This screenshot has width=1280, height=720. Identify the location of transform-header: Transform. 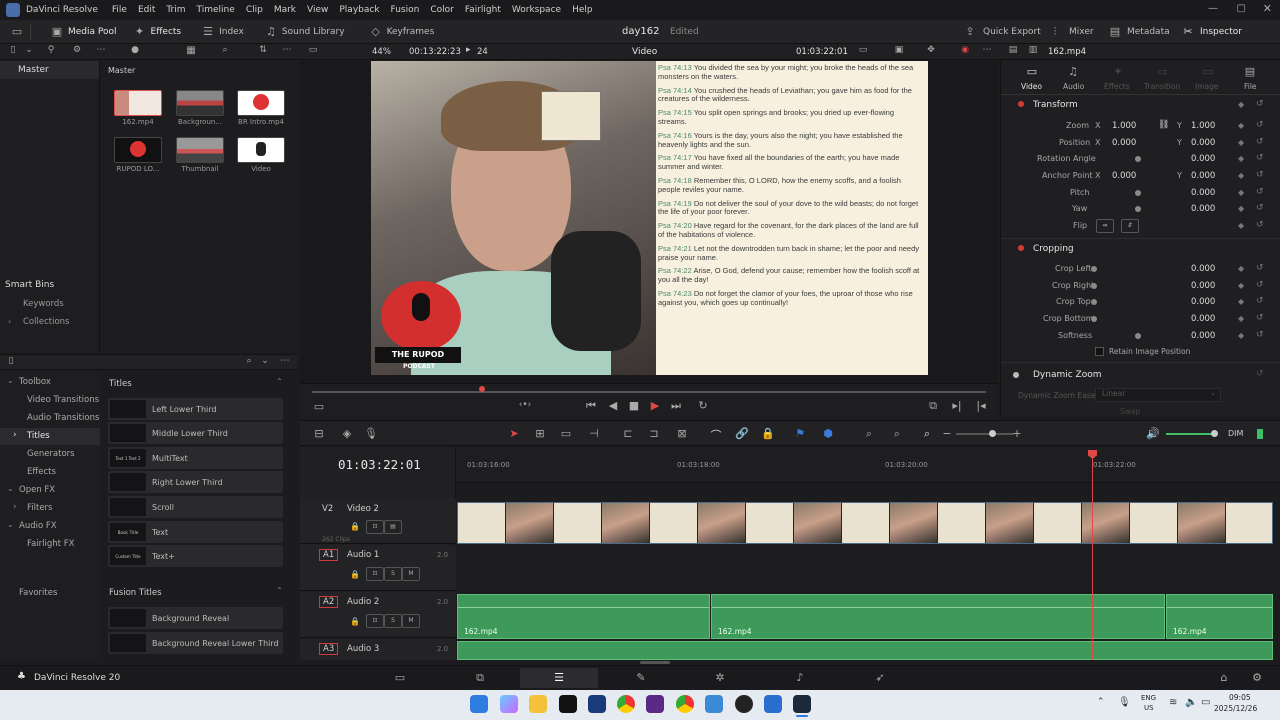
(1055, 105).